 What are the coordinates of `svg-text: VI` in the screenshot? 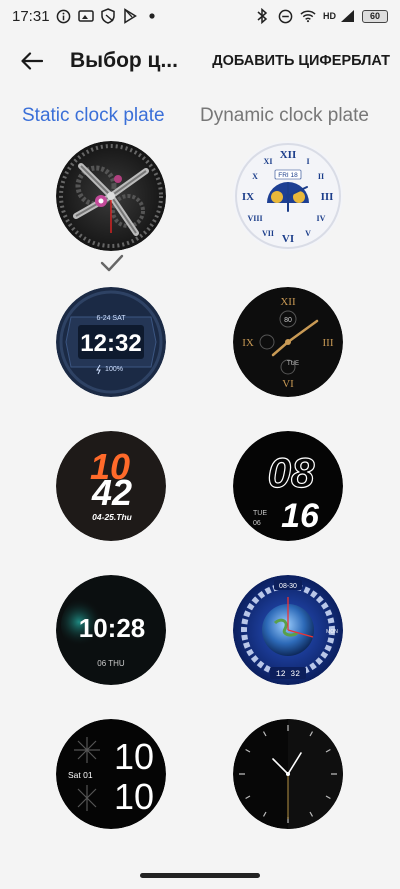 It's located at (288, 239).